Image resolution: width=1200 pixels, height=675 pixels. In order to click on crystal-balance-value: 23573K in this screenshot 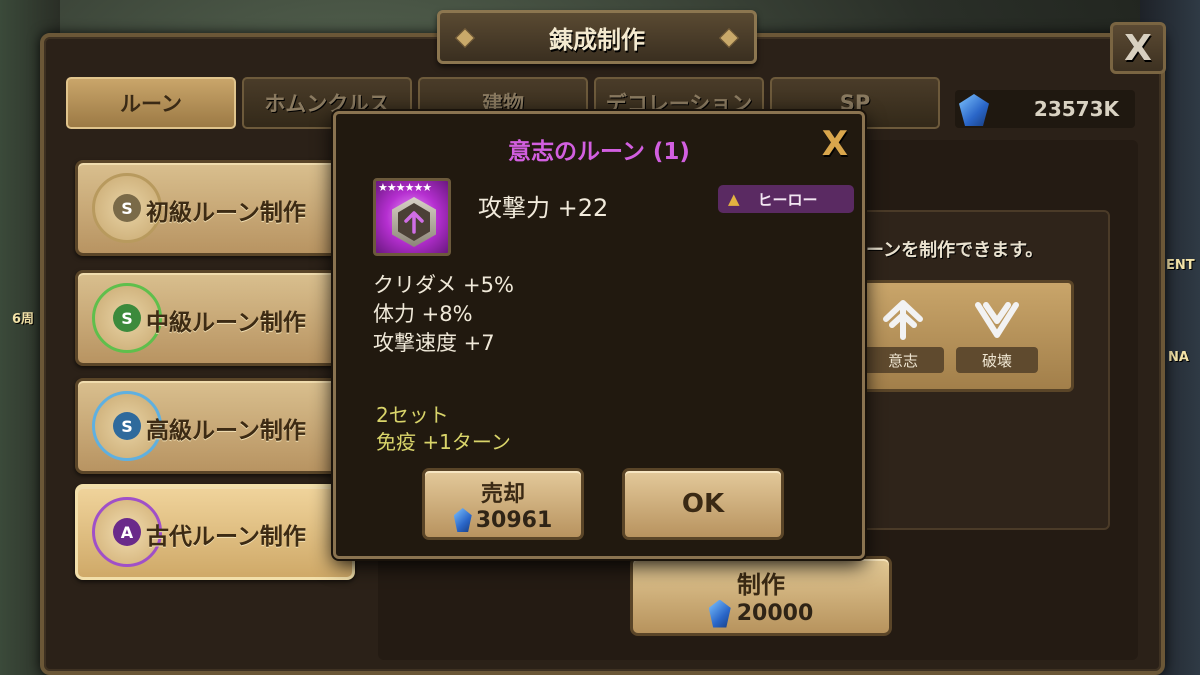, I will do `click(1076, 109)`.